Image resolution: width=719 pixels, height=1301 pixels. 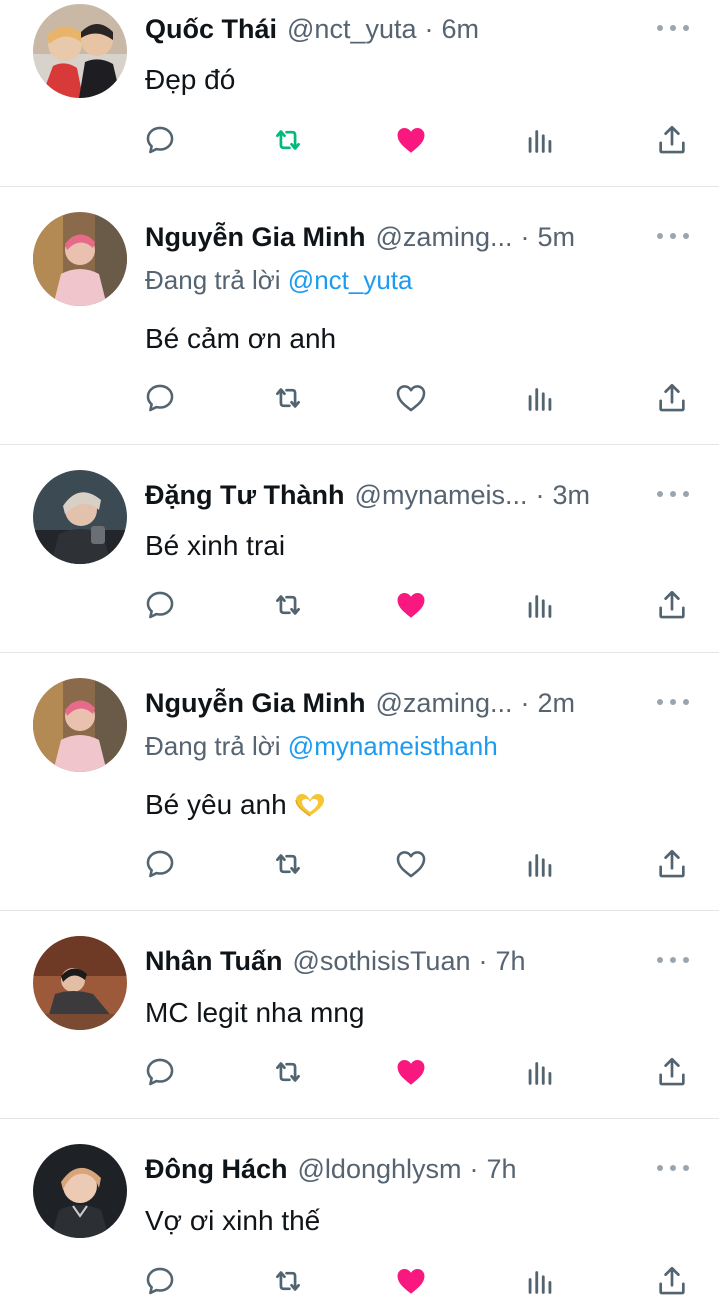 What do you see at coordinates (213, 746) in the screenshot?
I see `replying-prefix: Đang trả lời` at bounding box center [213, 746].